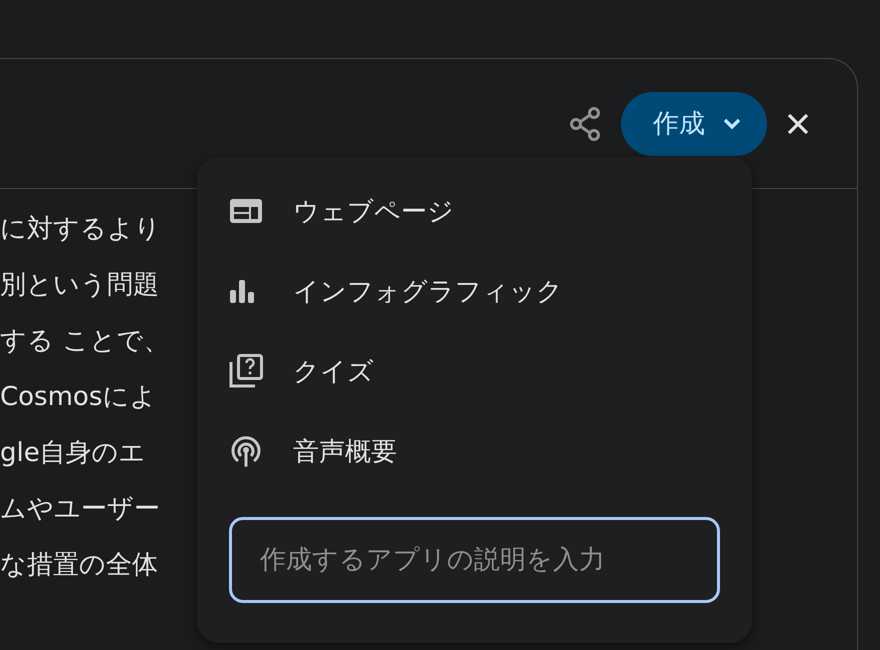  Describe the element at coordinates (246, 371) in the screenshot. I see `quiz-icon` at that location.